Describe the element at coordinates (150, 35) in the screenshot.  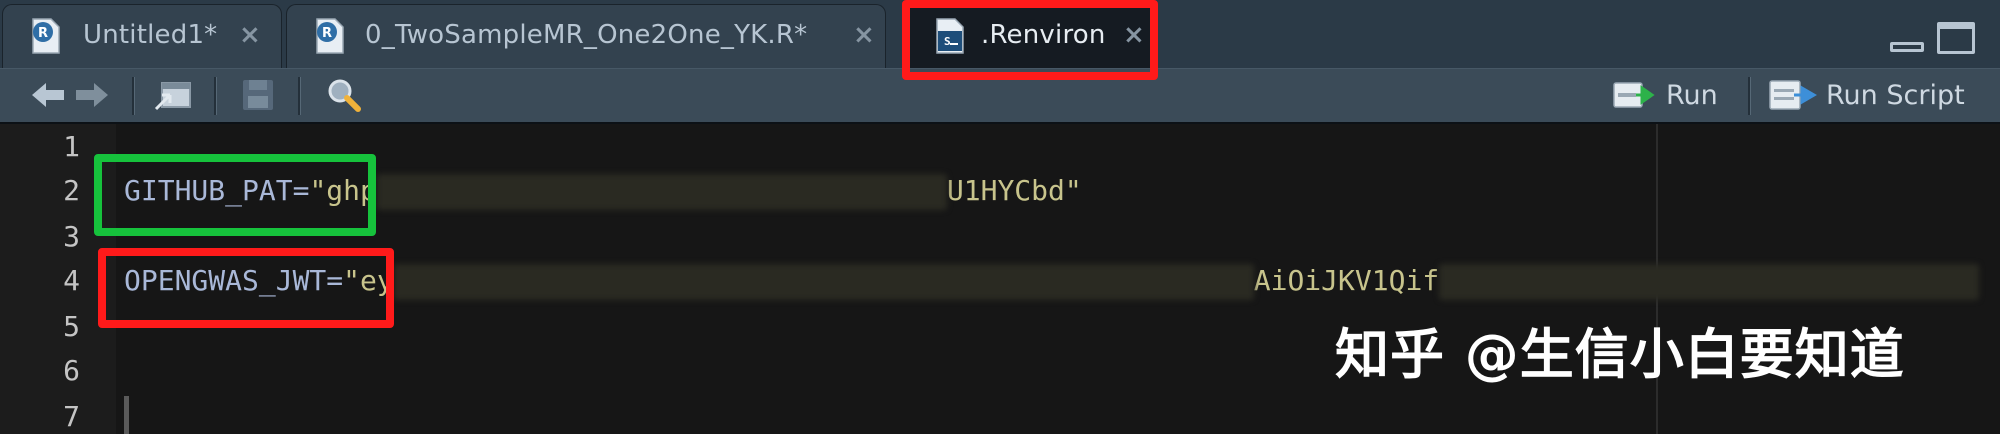
I see `tab-label: Untitled1*` at that location.